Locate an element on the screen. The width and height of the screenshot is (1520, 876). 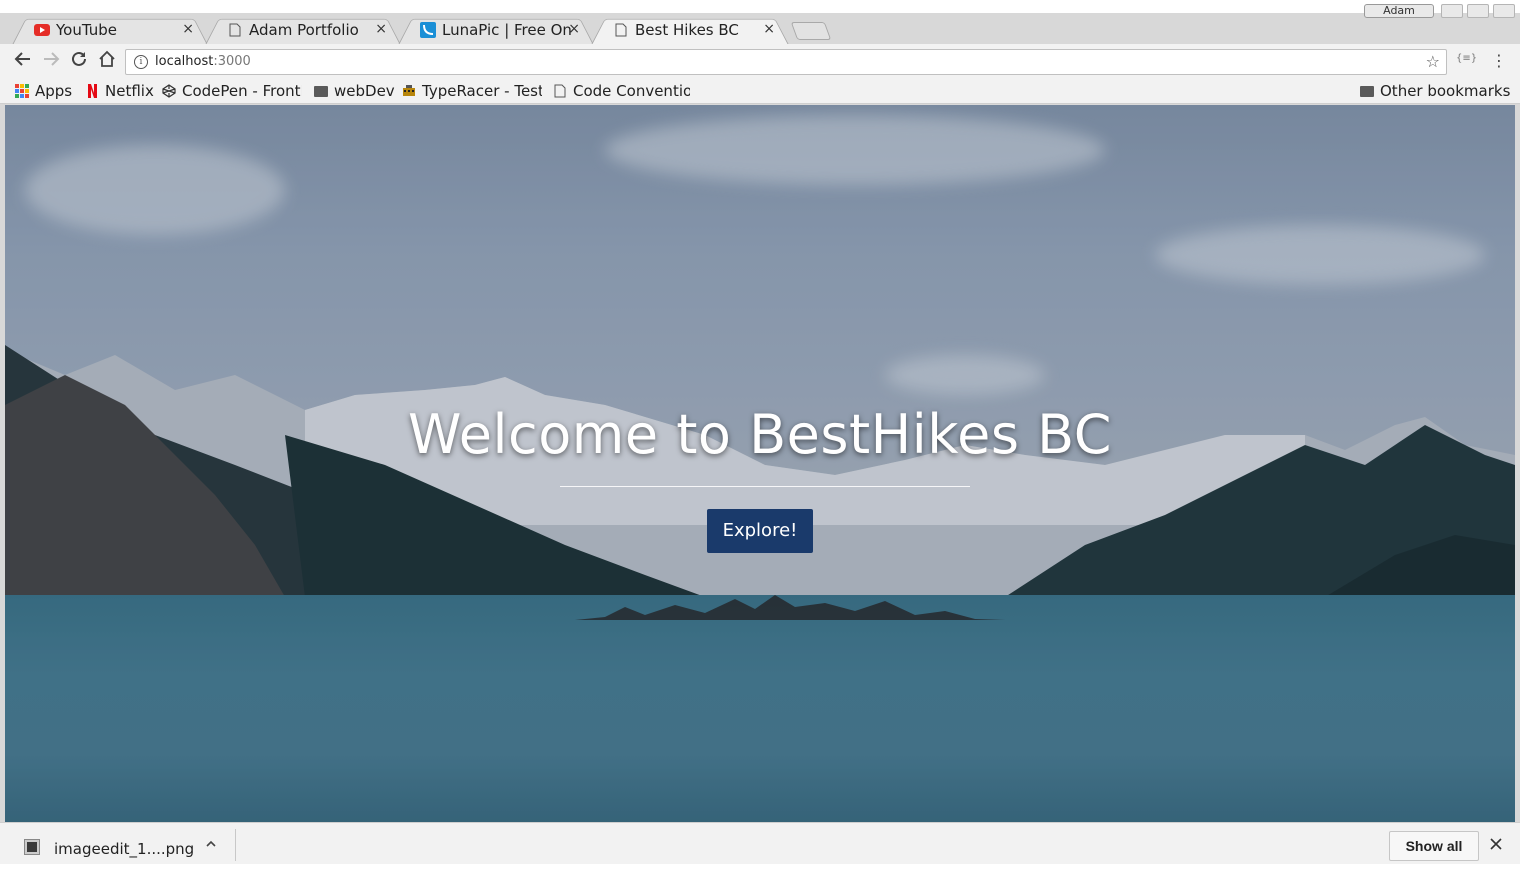
download-file-name: imageedit_1....png is located at coordinates (124, 849).